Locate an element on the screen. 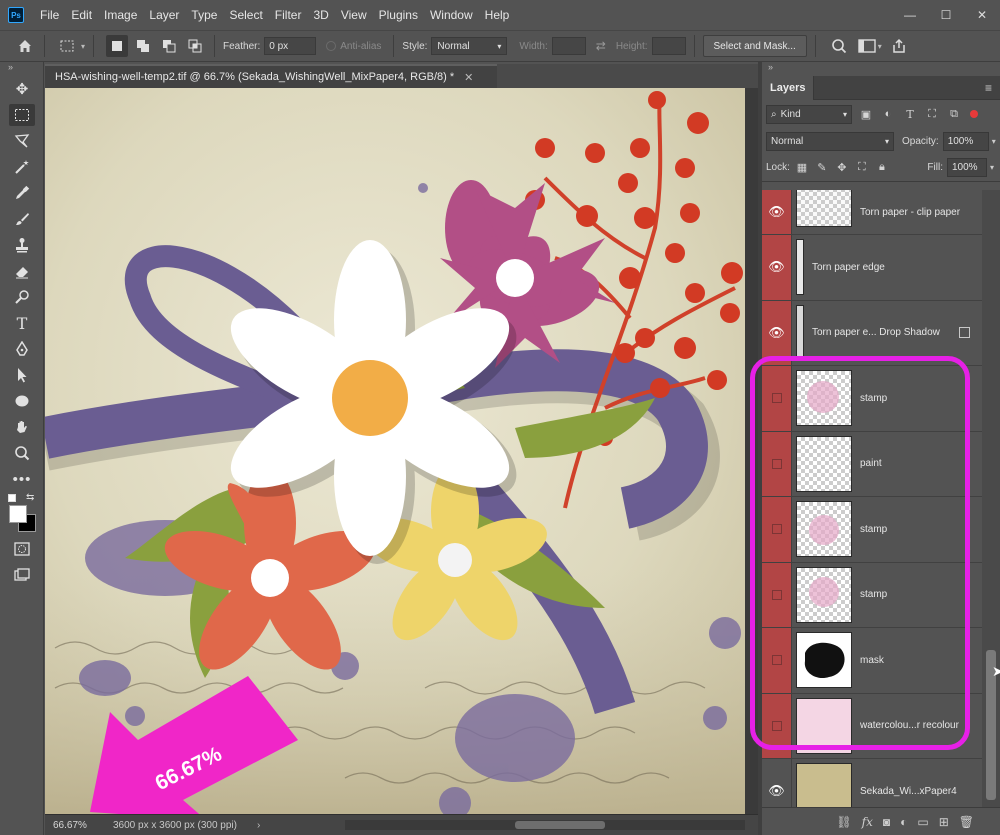 The height and width of the screenshot is (835, 1000). path-selection-tool-icon is located at coordinates (22, 375).